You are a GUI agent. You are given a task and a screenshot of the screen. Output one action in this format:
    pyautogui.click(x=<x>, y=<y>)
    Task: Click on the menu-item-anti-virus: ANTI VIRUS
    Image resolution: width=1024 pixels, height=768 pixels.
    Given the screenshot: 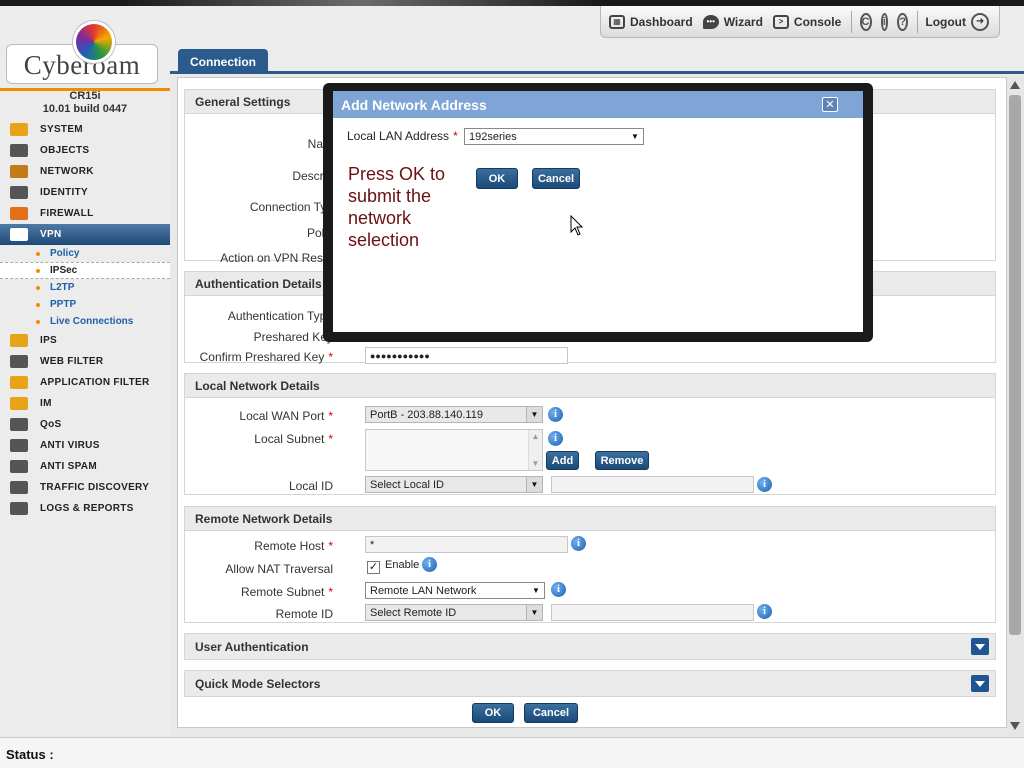 What is the action you would take?
    pyautogui.click(x=85, y=445)
    